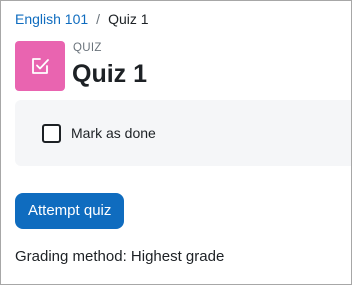 The image size is (352, 285). I want to click on quiz-icon, so click(40, 66).